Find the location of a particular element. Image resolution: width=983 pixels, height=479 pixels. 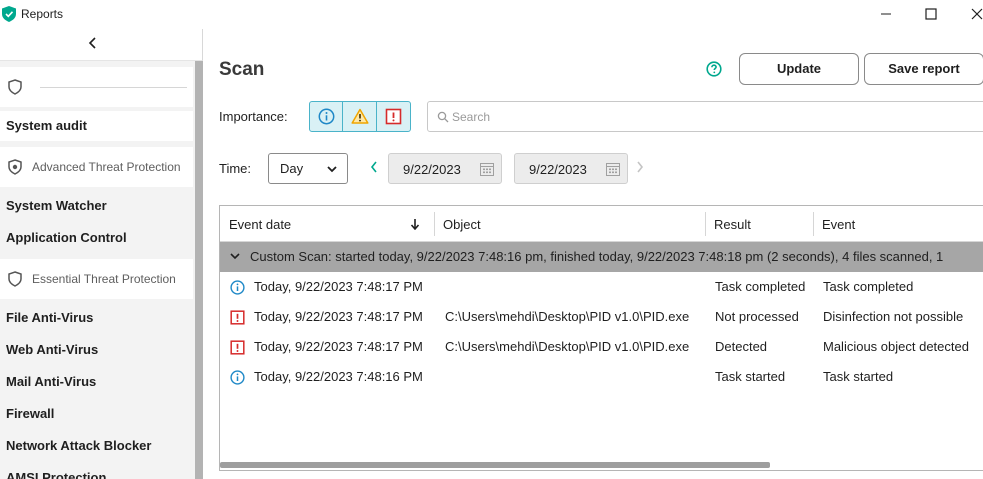

help-icon is located at coordinates (714, 69).